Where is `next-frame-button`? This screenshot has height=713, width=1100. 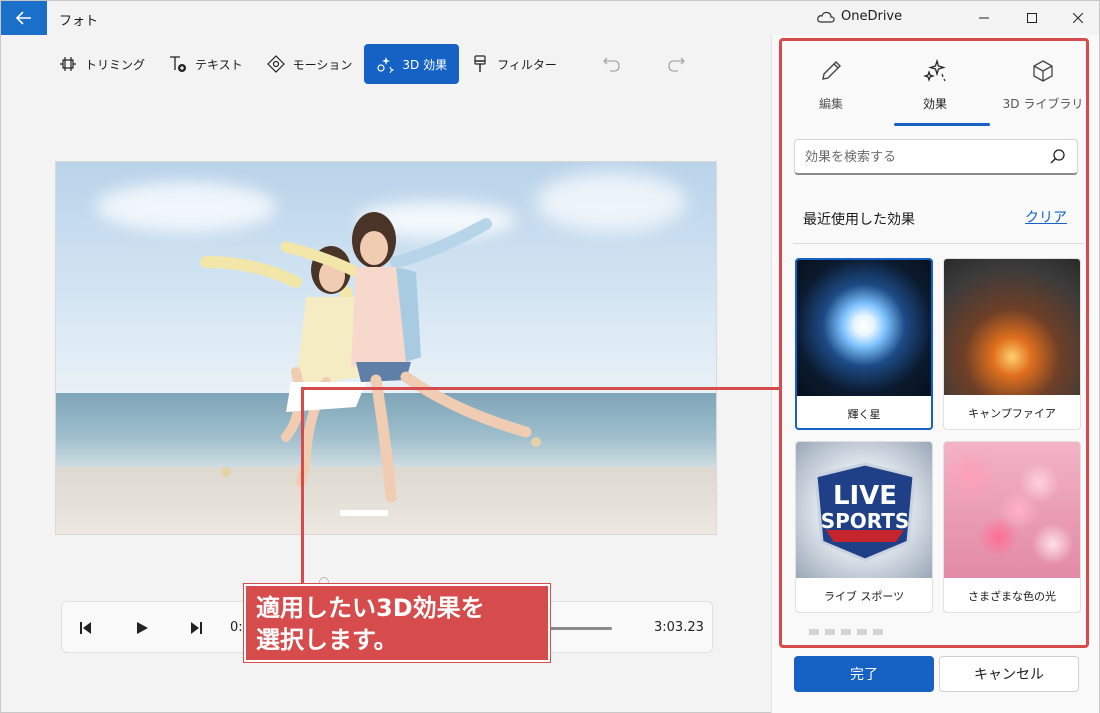 next-frame-button is located at coordinates (196, 628).